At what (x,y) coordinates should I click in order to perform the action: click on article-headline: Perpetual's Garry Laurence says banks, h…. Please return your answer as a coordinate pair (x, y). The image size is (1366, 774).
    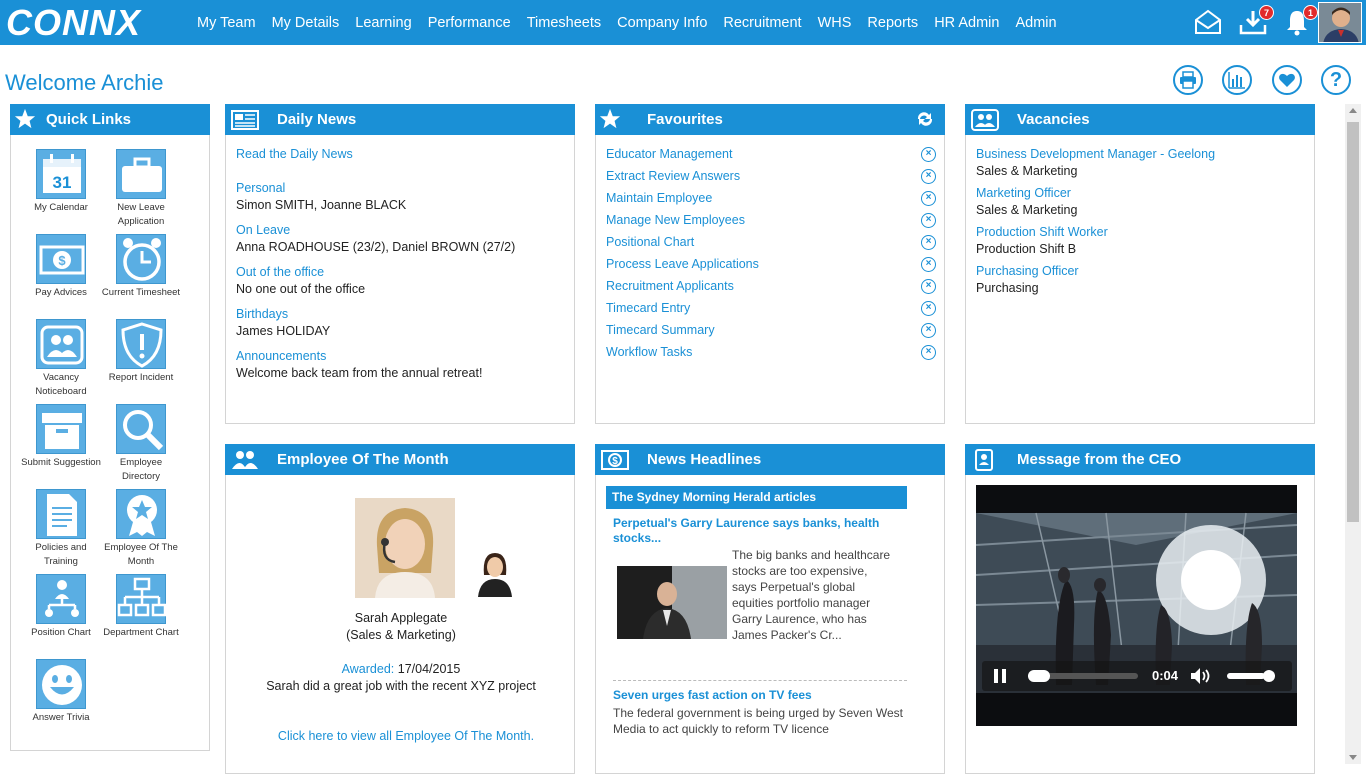
    Looking at the image, I should click on (753, 531).